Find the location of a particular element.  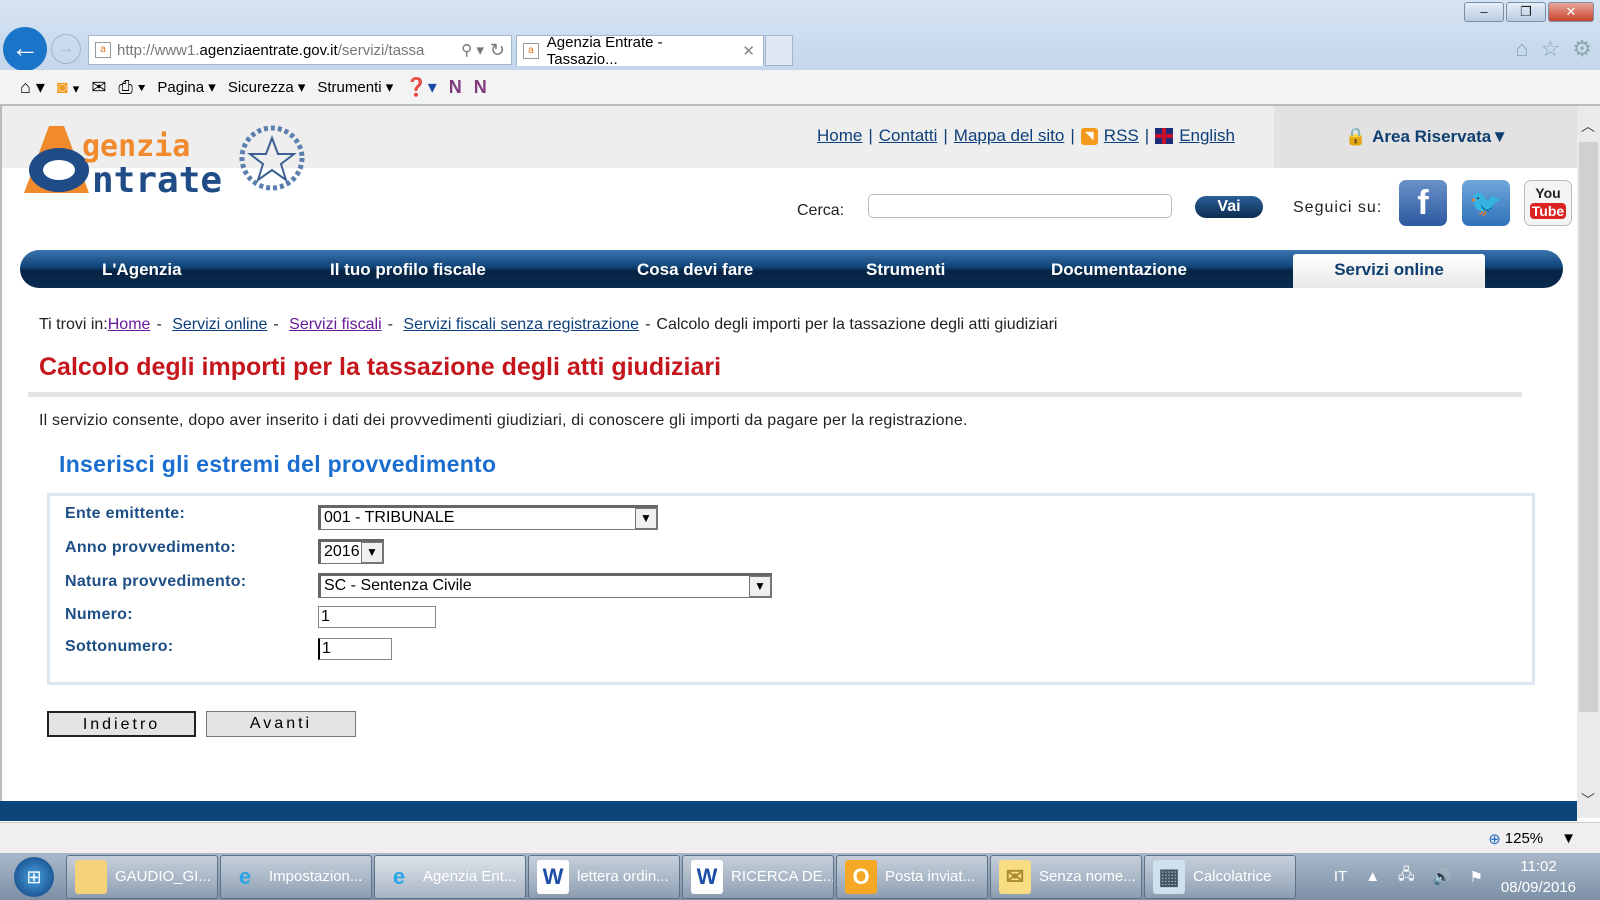

mail-icon: ✉ is located at coordinates (98, 87).